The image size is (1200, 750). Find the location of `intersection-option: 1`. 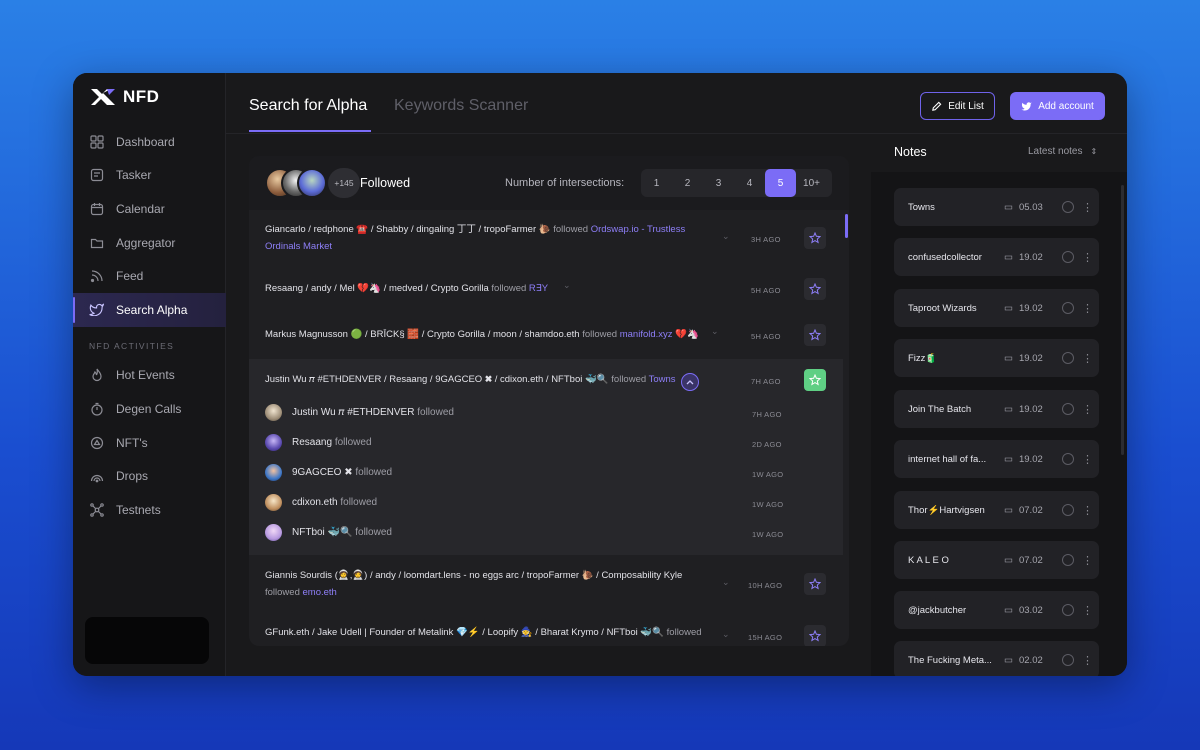

intersection-option: 1 is located at coordinates (656, 183).